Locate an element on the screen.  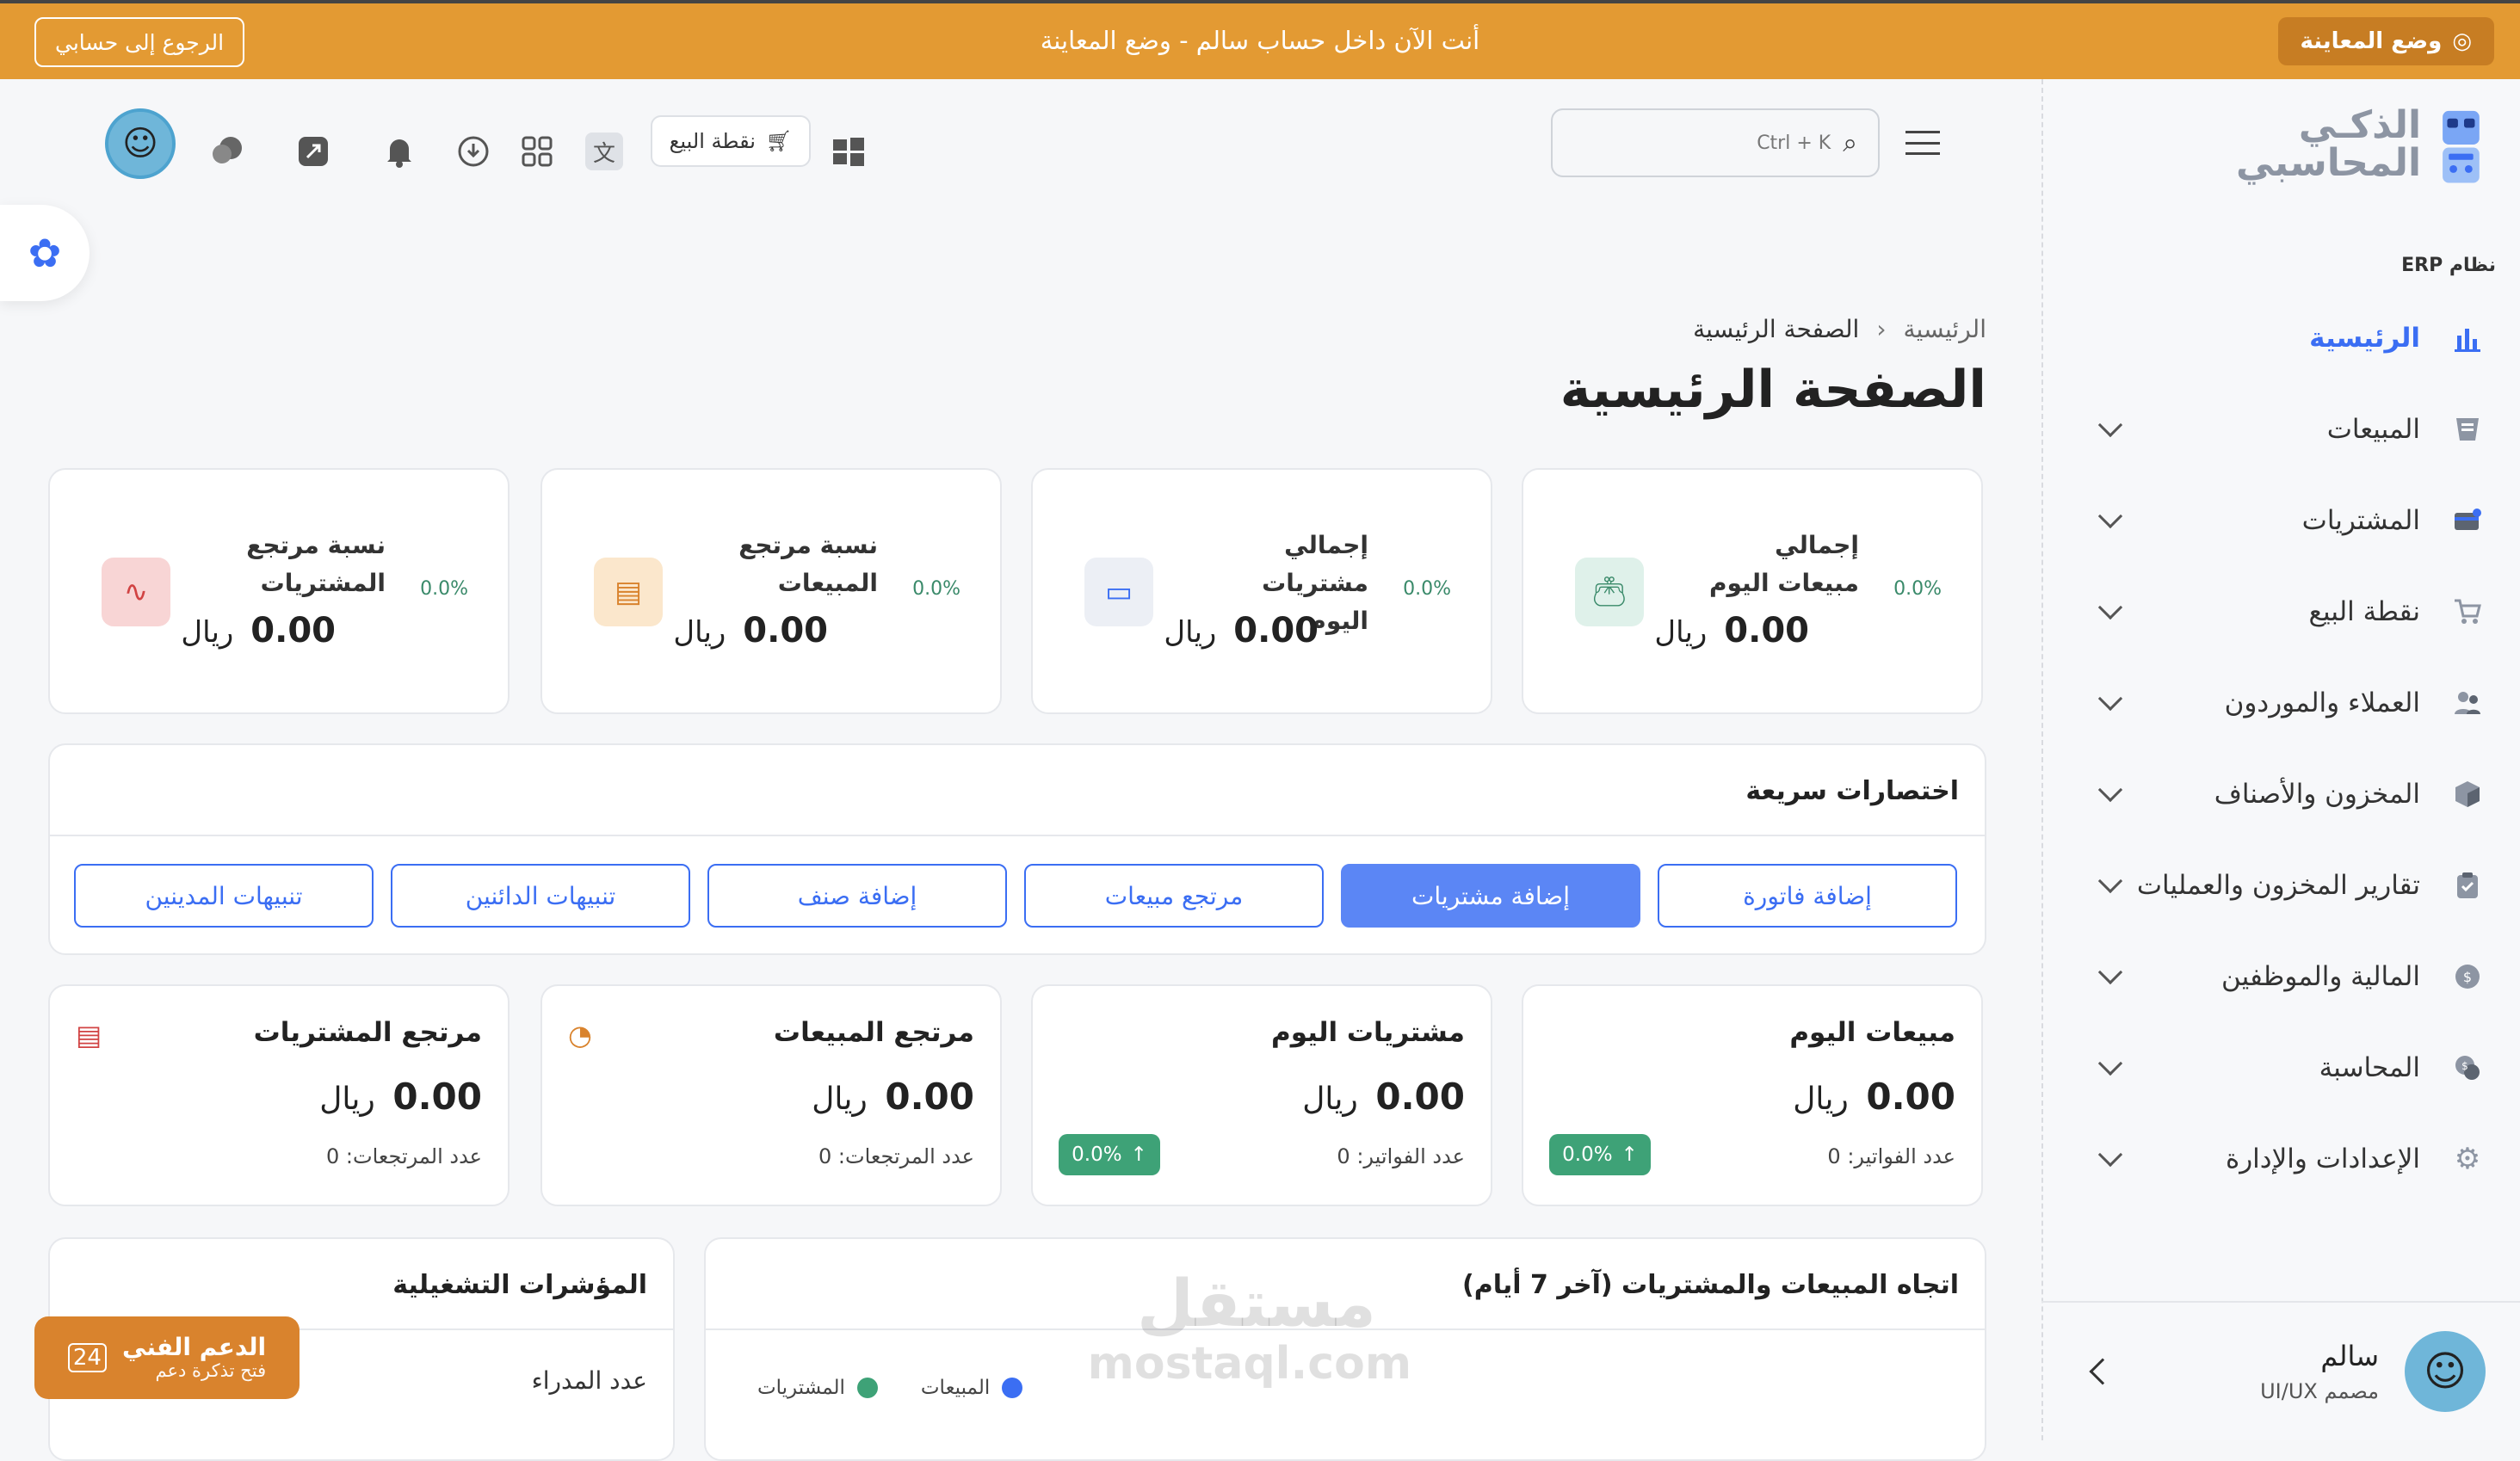
user-profile: ☺ سالم مصمم UI/UX is located at coordinates (2280, 1370).